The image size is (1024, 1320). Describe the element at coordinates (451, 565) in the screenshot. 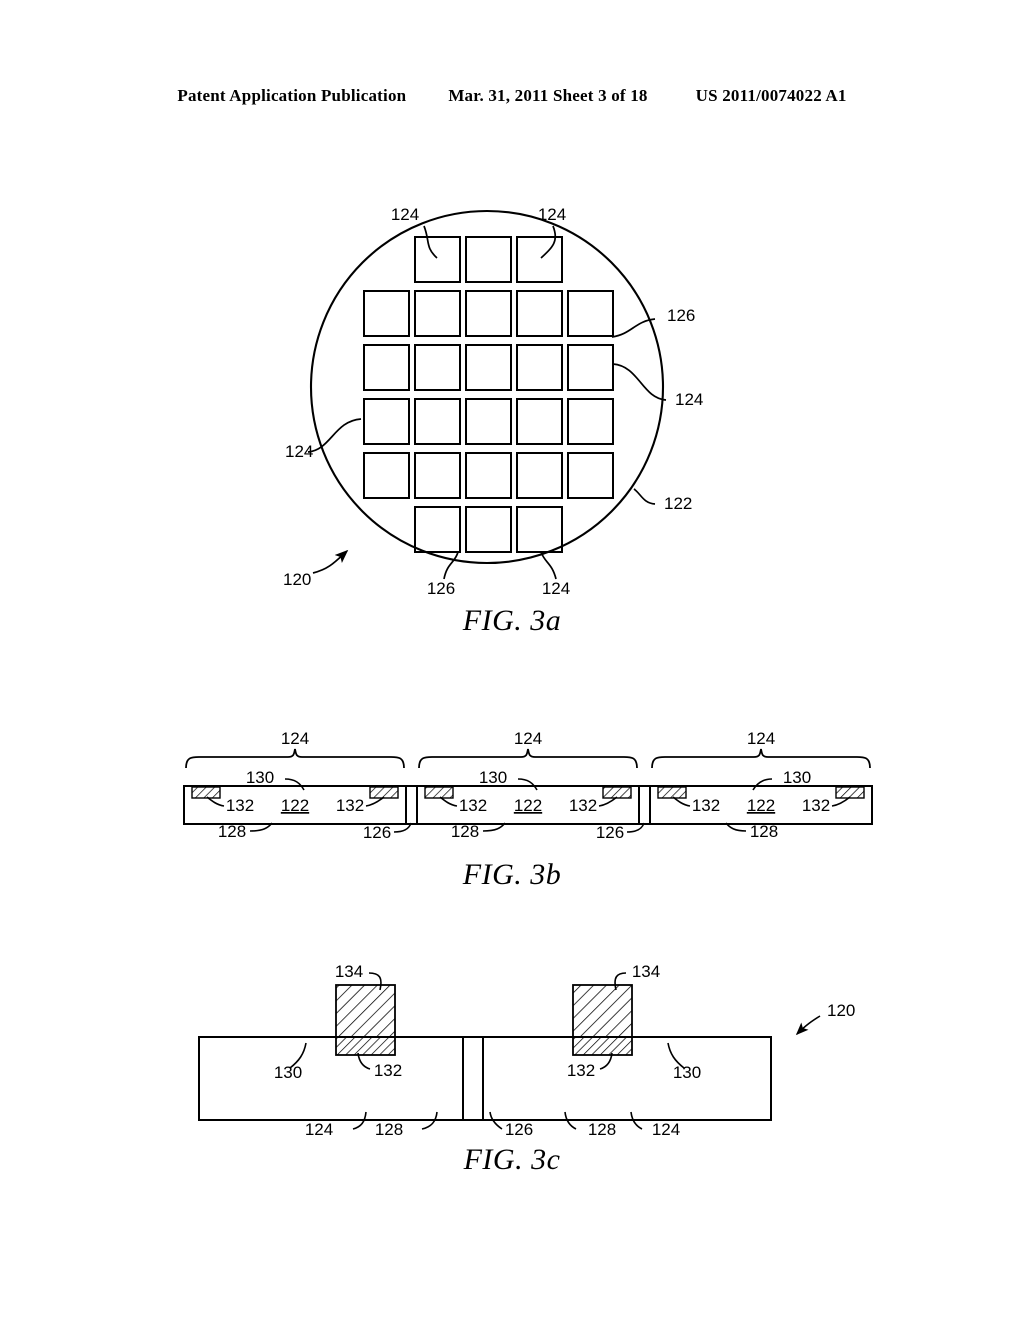

I see `leader-126-bottom` at that location.